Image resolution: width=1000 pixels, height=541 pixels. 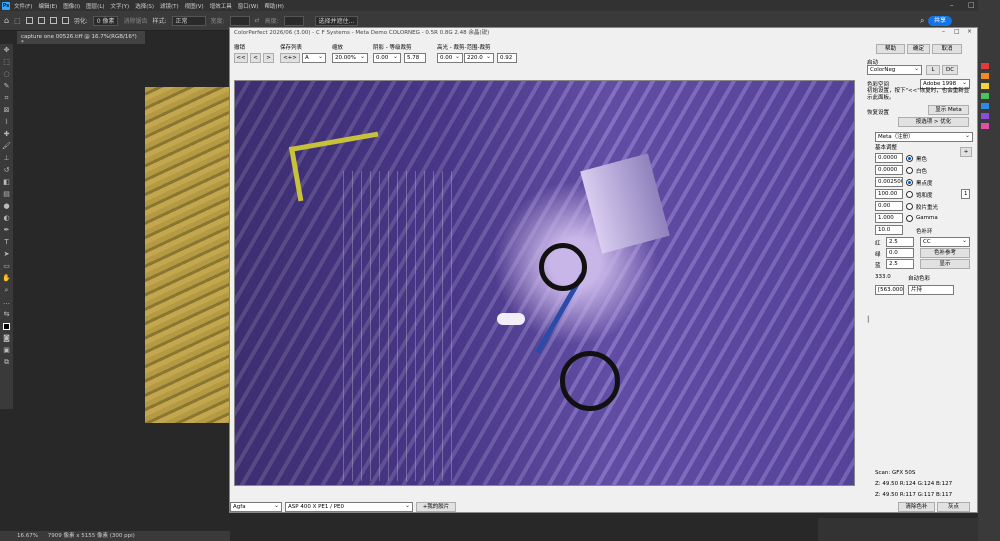 What do you see at coordinates (6, 98) in the screenshot?
I see `crop-tool-icon: ⌗` at bounding box center [6, 98].